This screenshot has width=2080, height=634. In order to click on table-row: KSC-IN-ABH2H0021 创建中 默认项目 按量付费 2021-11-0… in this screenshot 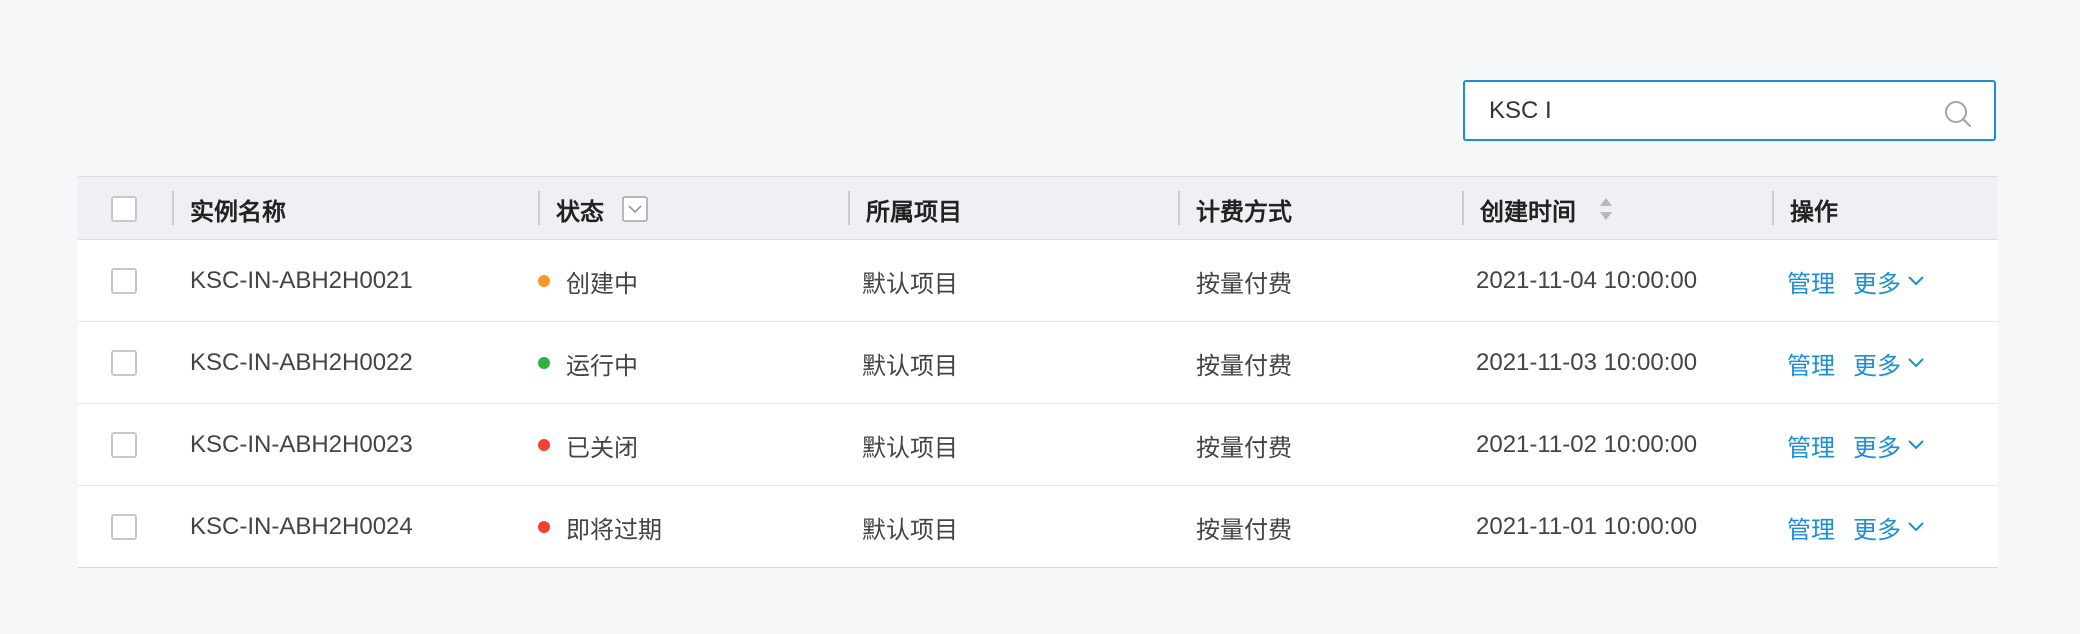, I will do `click(1038, 281)`.